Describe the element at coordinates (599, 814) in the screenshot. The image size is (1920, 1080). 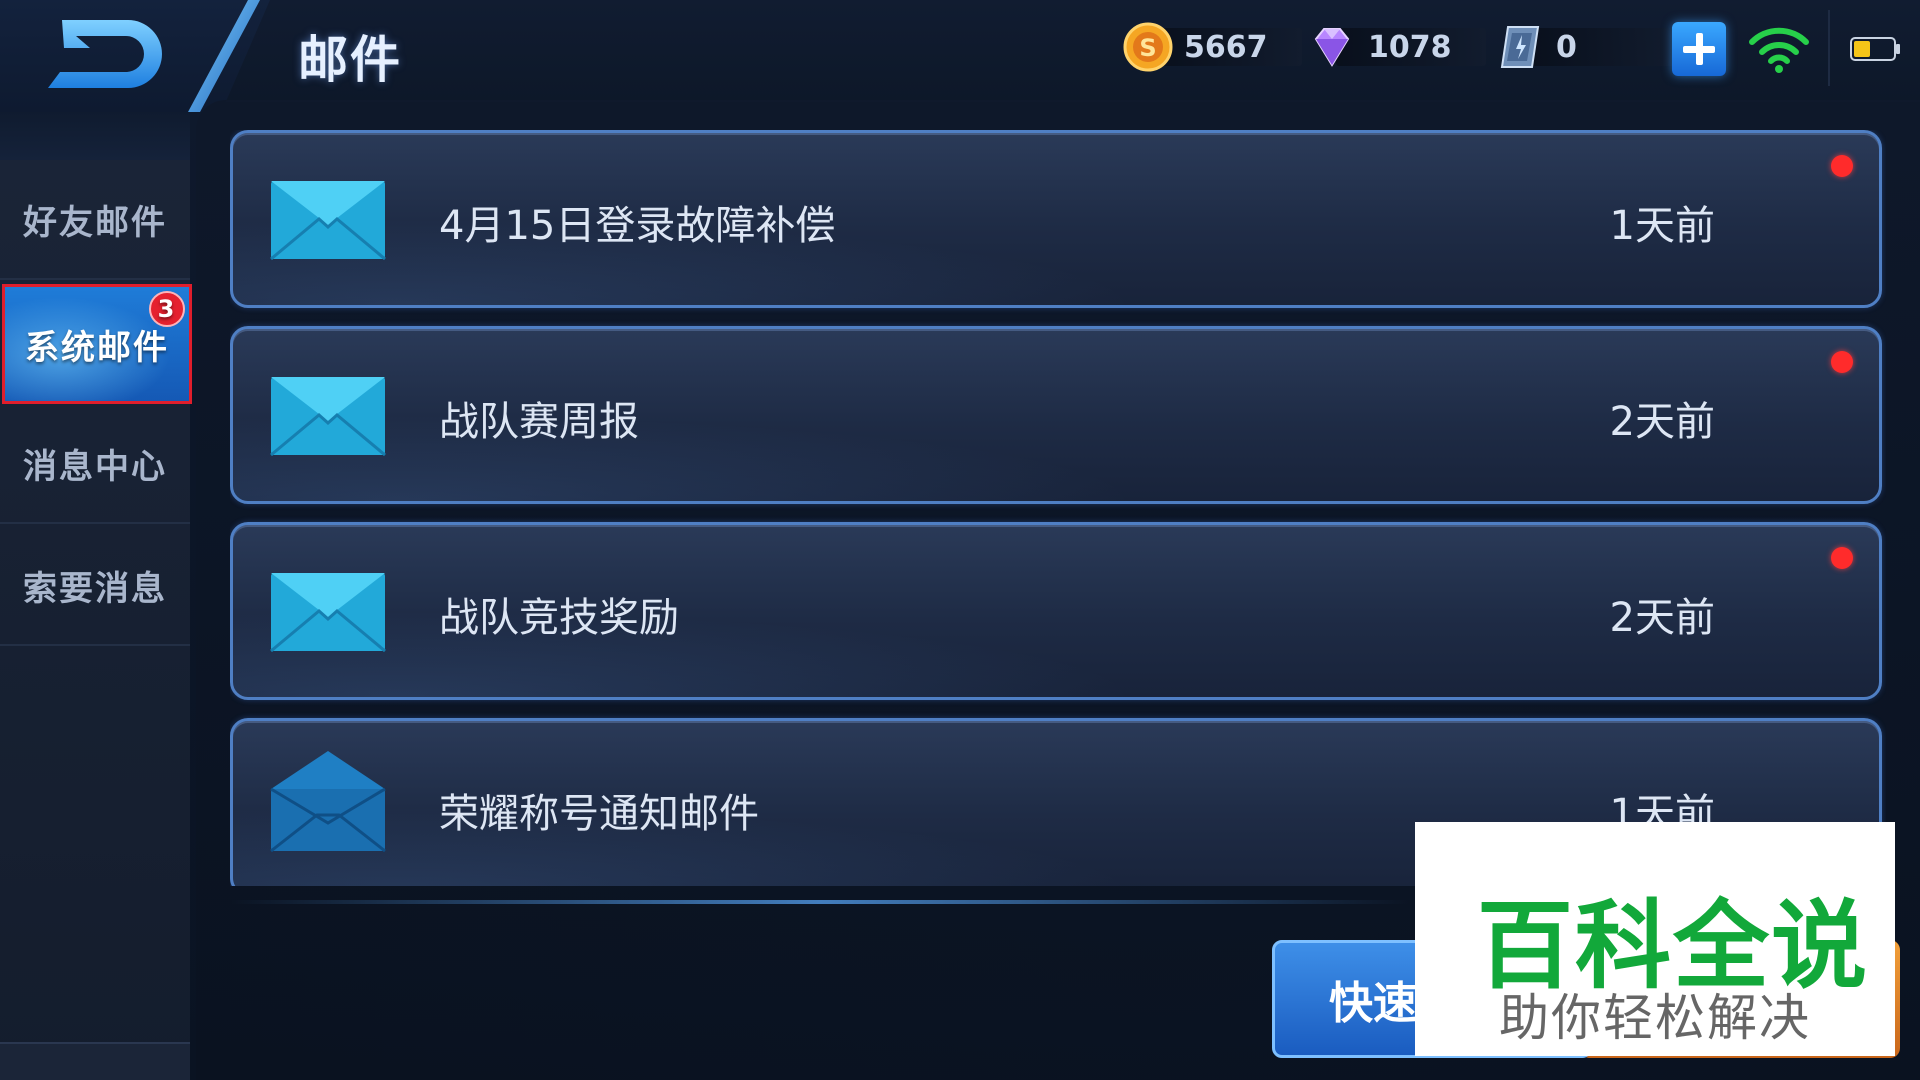
I see `mail-subject: 荣耀称号通知邮件` at that location.